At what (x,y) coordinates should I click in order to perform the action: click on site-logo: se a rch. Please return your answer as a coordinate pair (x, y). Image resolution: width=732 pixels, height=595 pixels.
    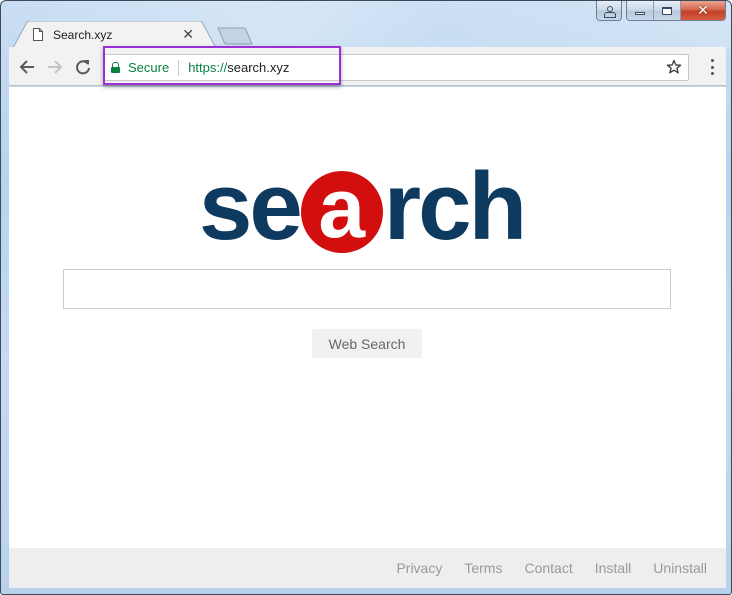
    Looking at the image, I should click on (363, 206).